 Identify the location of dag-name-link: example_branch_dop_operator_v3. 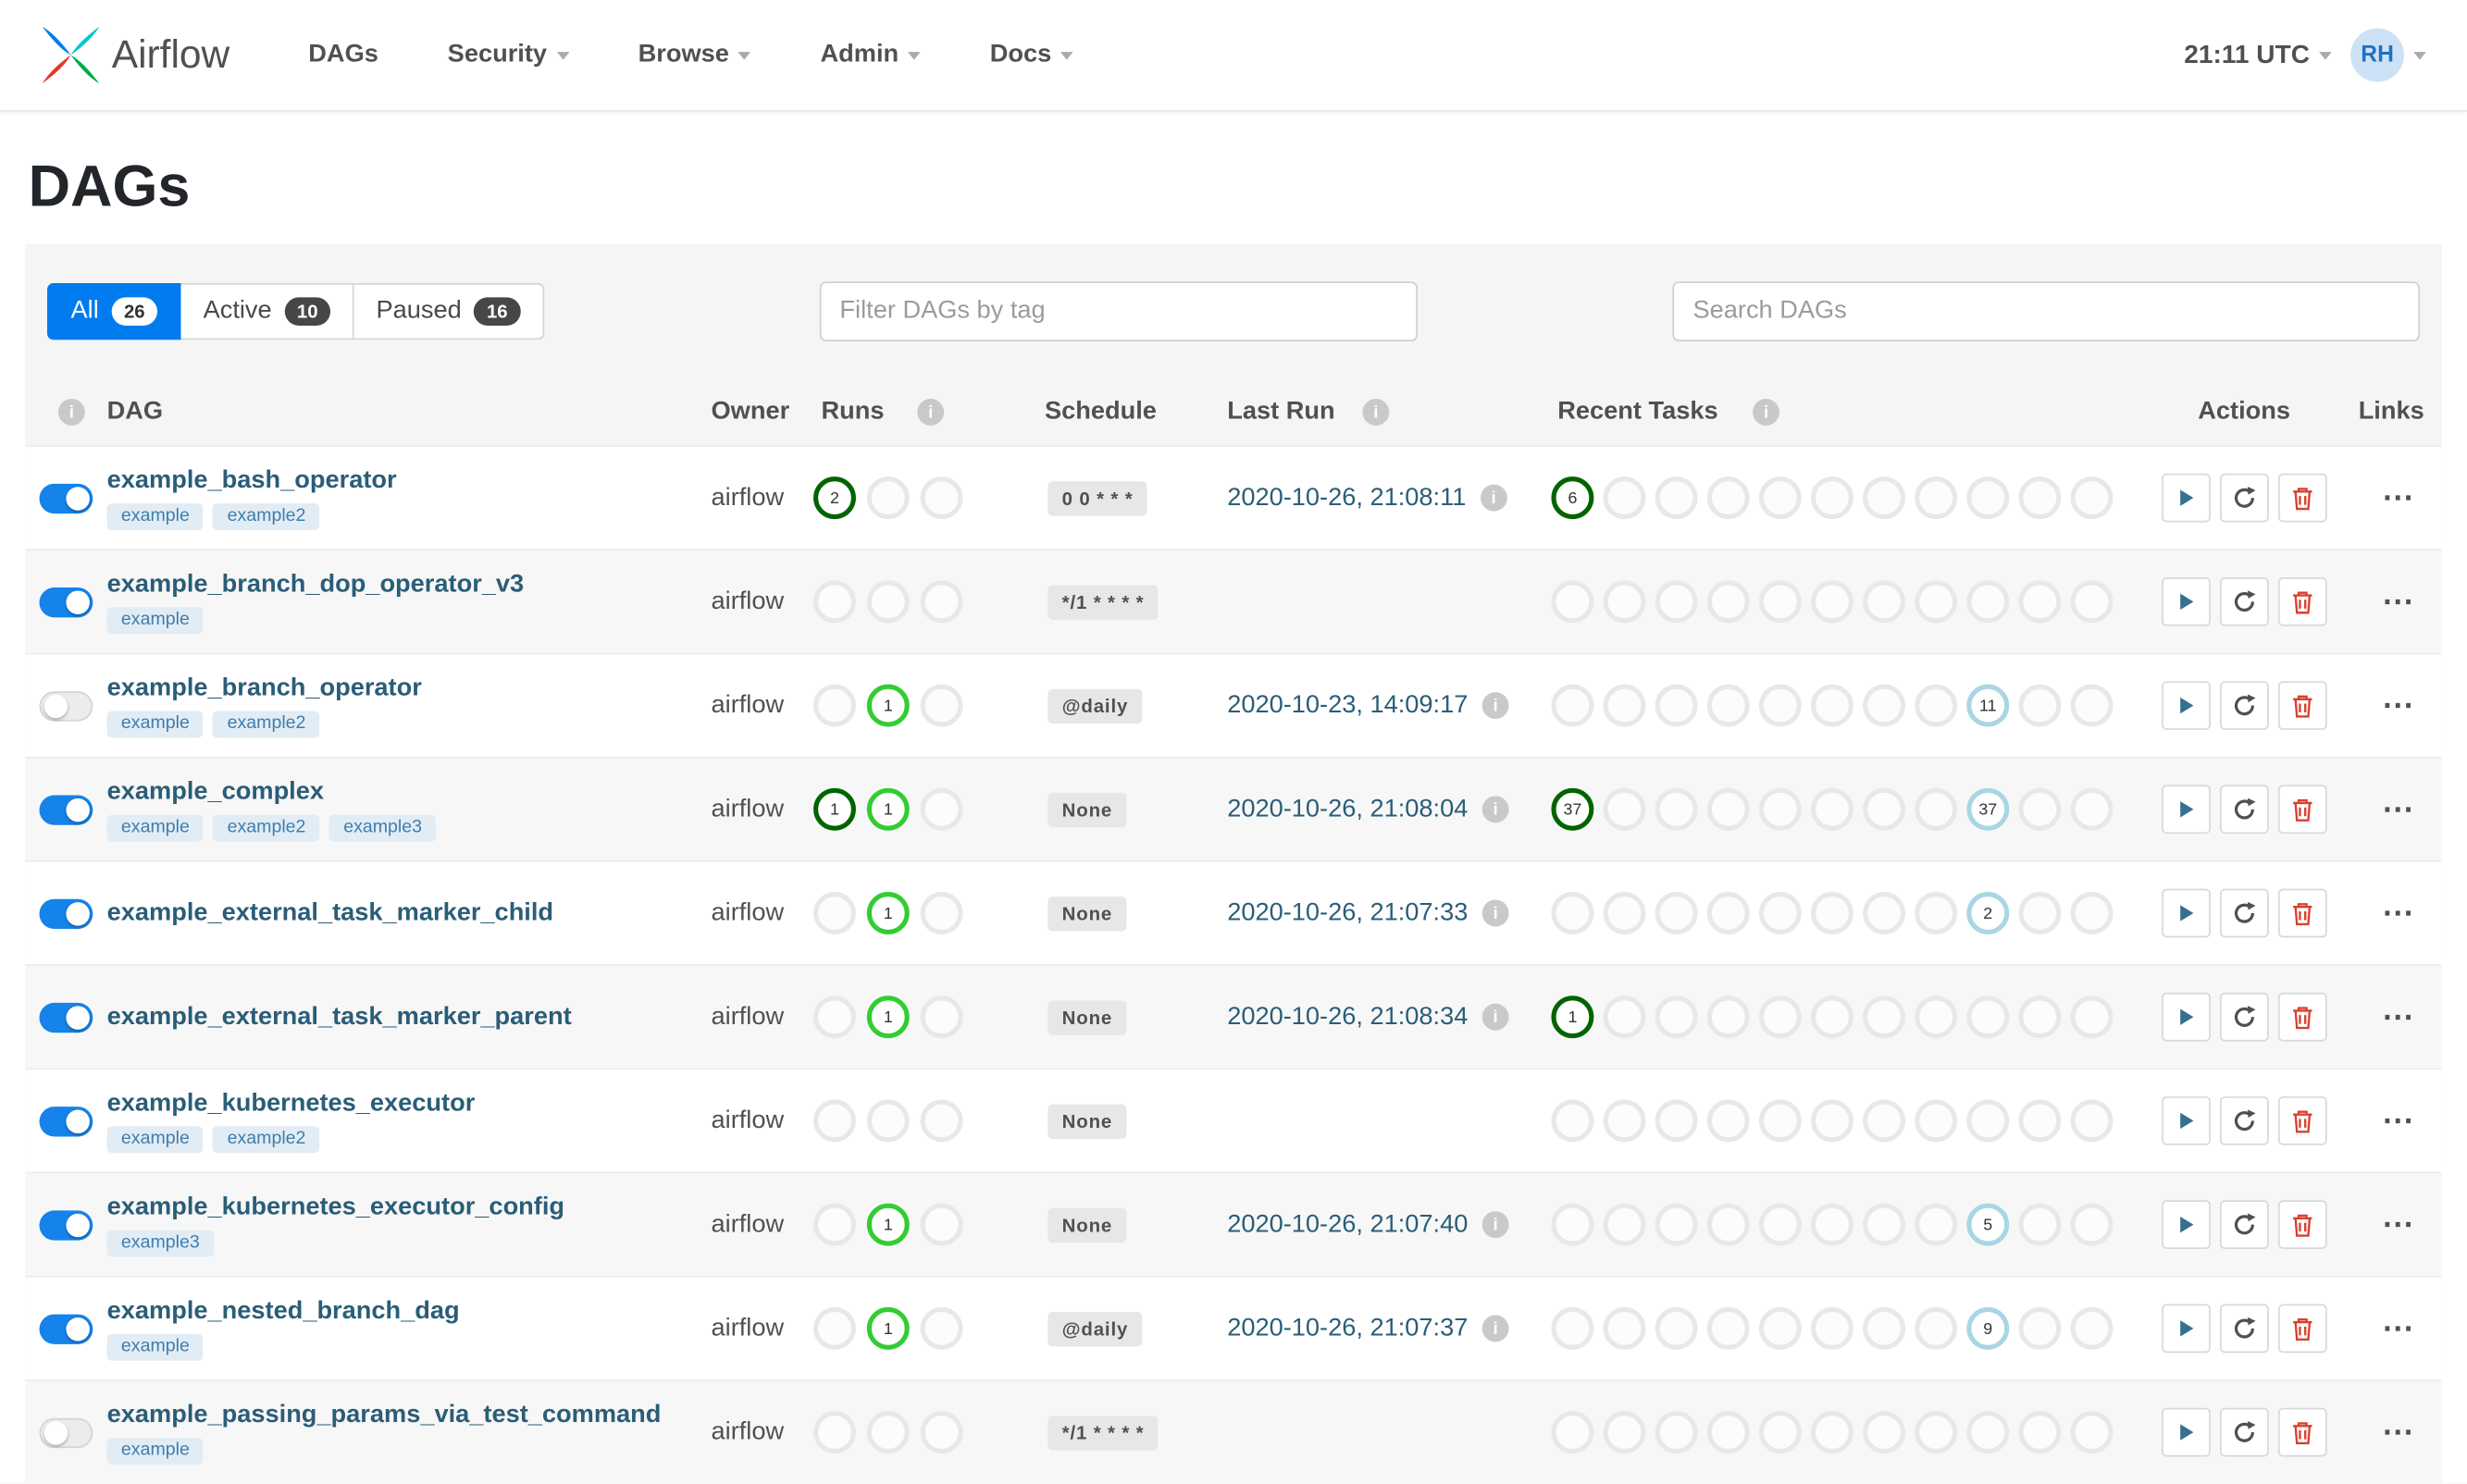
(316, 585).